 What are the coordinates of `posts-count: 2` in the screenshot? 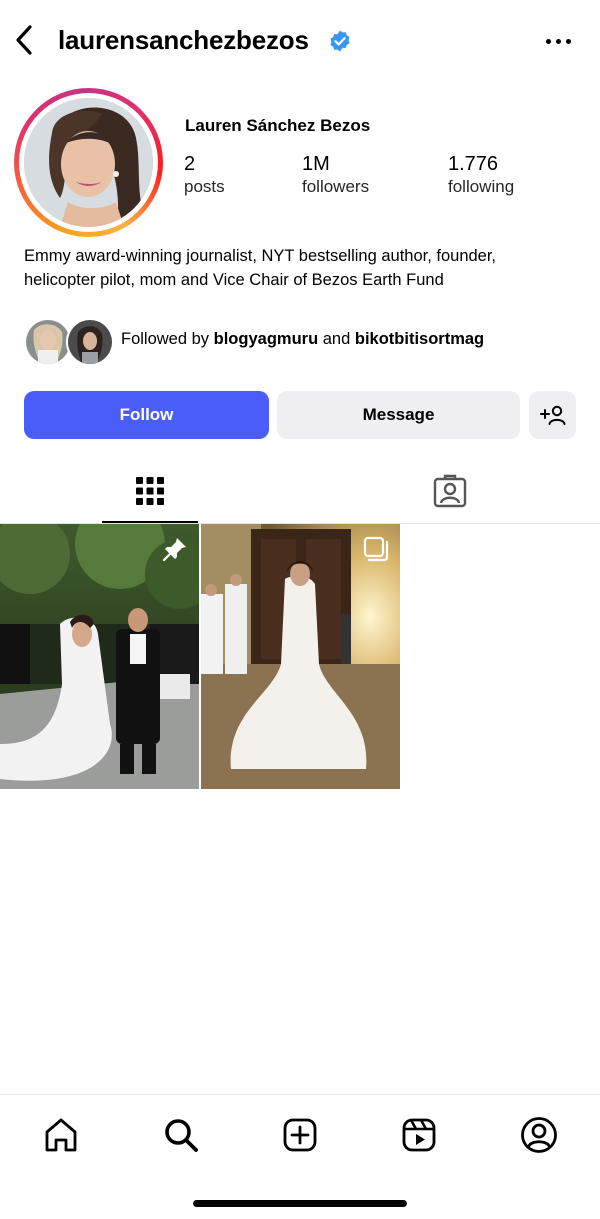 It's located at (190, 164).